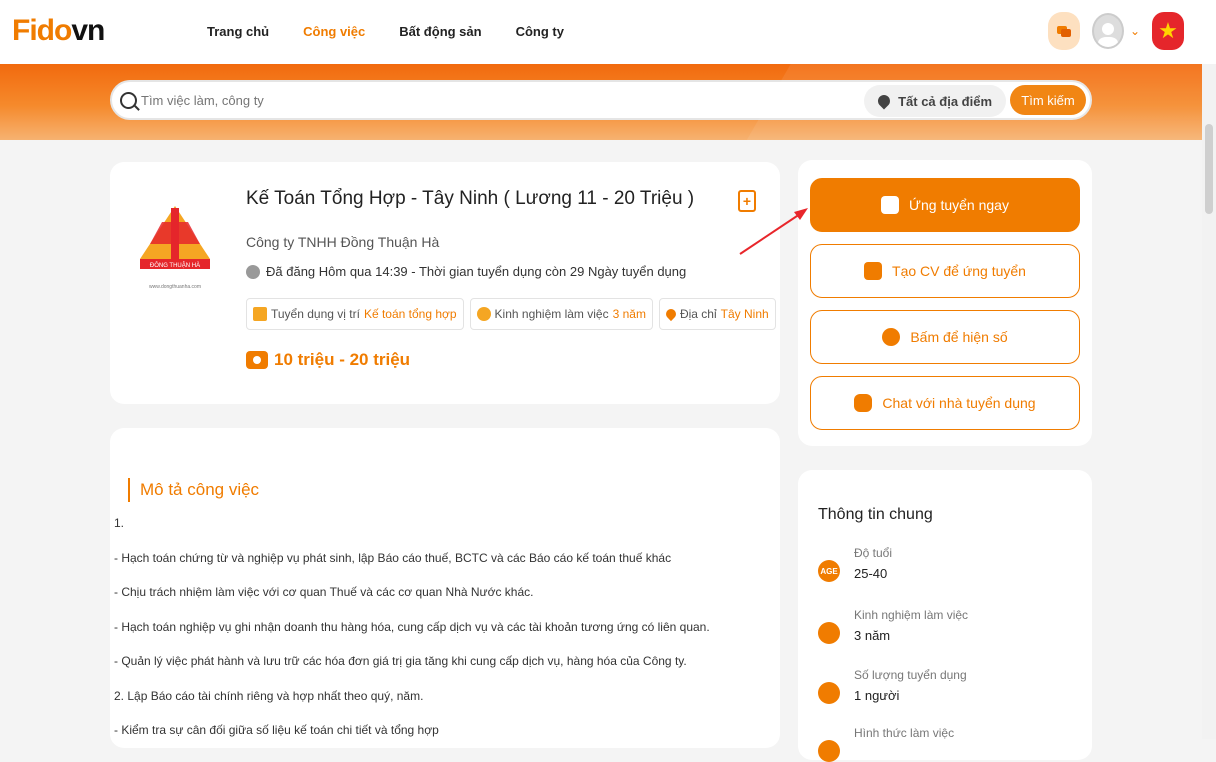  Describe the element at coordinates (175, 248) in the screenshot. I see `company-logo: ĐÔNG THUẬN HÀ www.dongthuanha.com` at that location.